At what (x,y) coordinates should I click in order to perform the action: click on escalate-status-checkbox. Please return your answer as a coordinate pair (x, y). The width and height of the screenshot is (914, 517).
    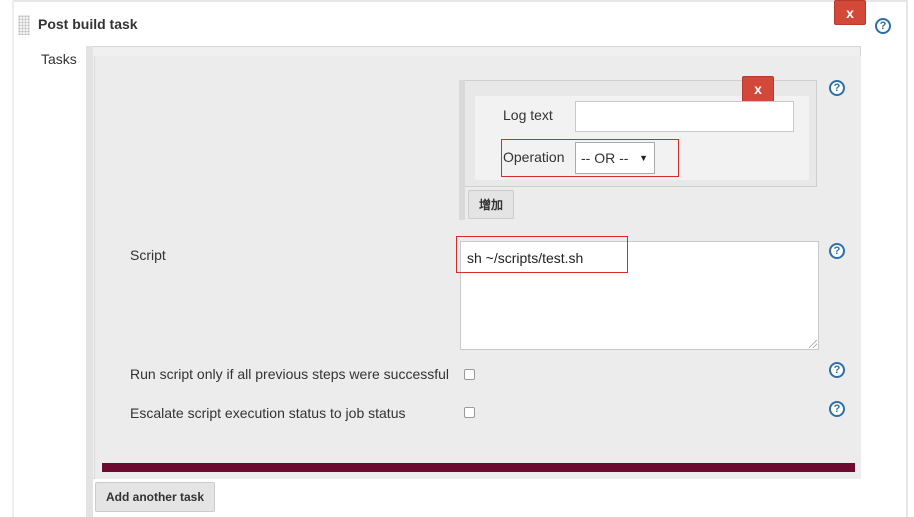
    Looking at the image, I should click on (469, 412).